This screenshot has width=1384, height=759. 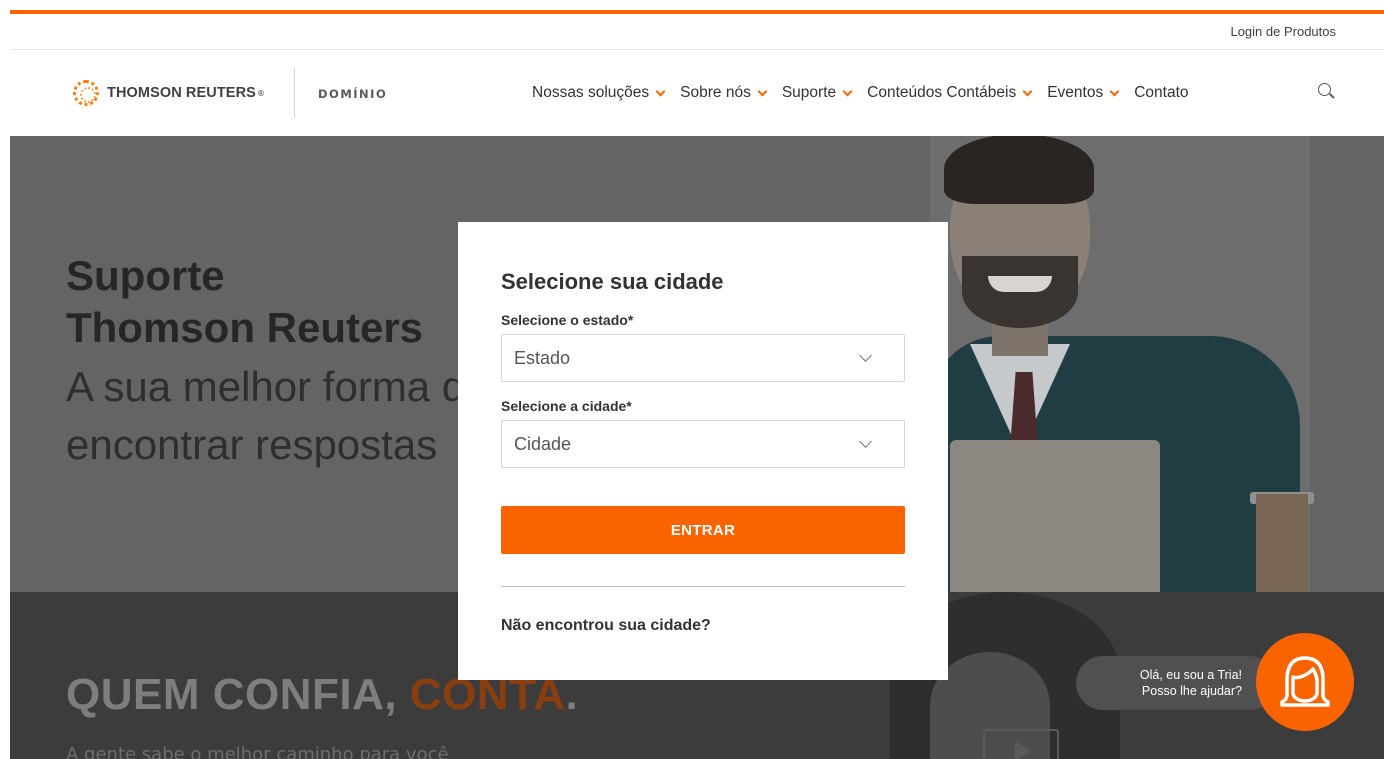 I want to click on hero-title-line2: Thomson Reuters, so click(x=245, y=327).